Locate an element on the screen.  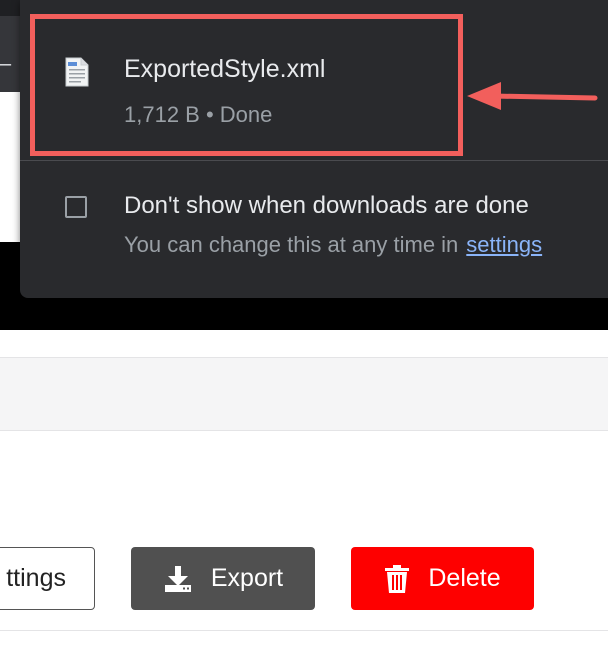
arrow-left-icon is located at coordinates (532, 96).